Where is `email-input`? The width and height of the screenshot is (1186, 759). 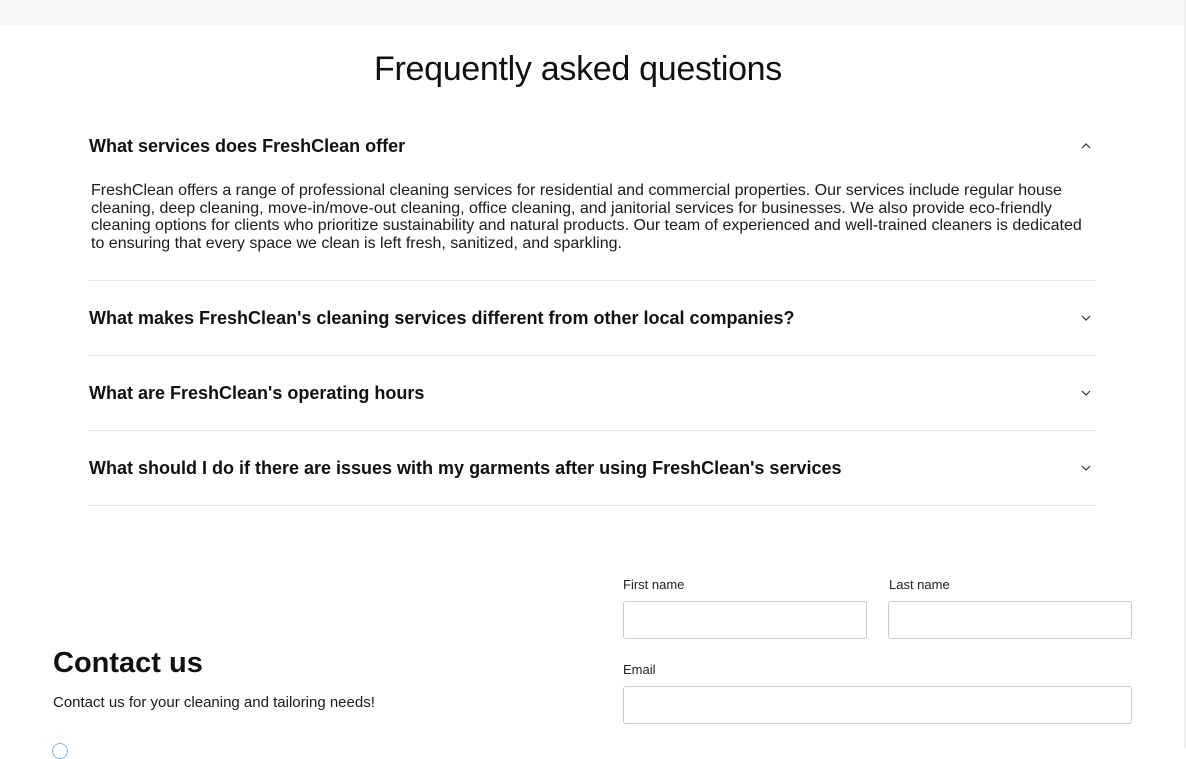
email-input is located at coordinates (877, 705).